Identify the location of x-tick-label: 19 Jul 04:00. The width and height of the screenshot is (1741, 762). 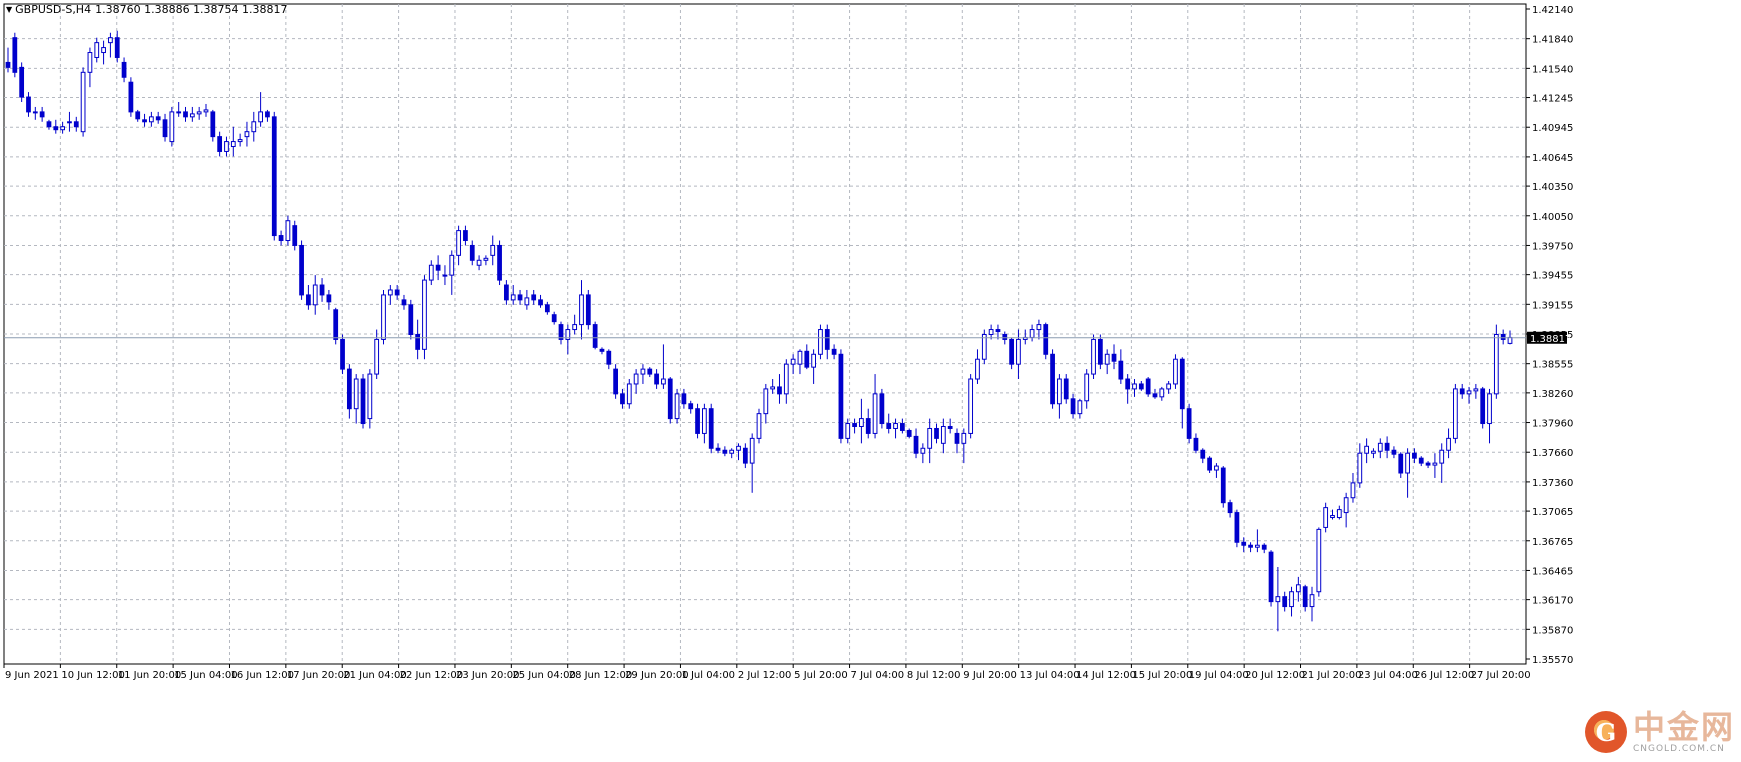
(1219, 675).